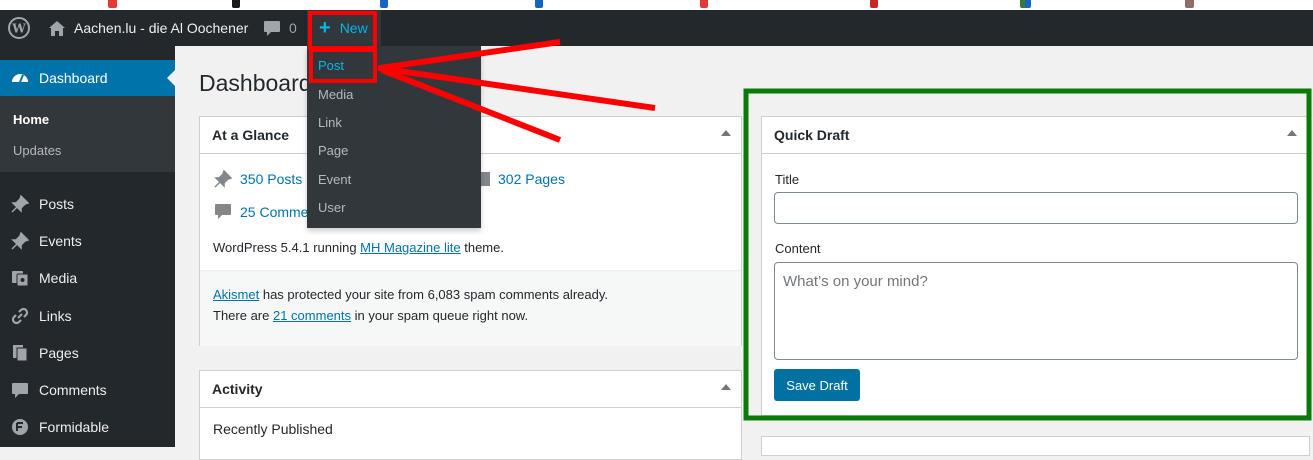 Image resolution: width=1313 pixels, height=460 pixels. I want to click on post-item-highlight, so click(343, 65).